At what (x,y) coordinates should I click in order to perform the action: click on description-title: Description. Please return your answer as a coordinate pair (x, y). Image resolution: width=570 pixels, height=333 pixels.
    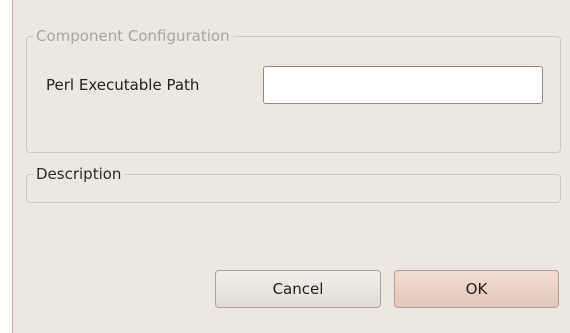
    Looking at the image, I should click on (79, 174).